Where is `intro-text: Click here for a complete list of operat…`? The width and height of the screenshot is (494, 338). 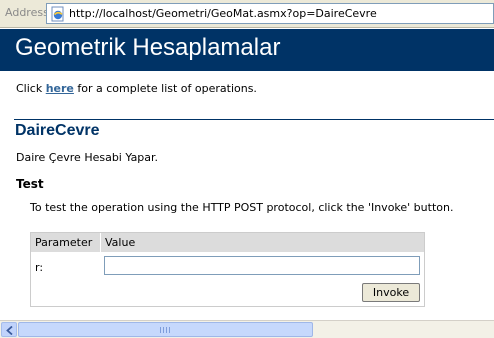 intro-text: Click here for a complete list of operat… is located at coordinates (136, 88).